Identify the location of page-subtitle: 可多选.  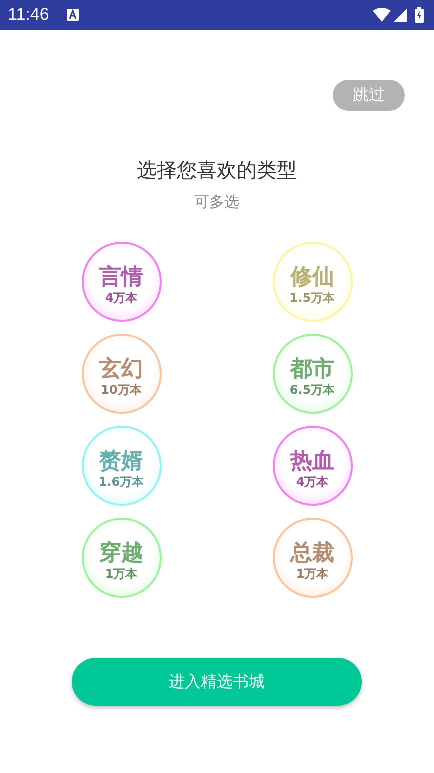
(217, 202).